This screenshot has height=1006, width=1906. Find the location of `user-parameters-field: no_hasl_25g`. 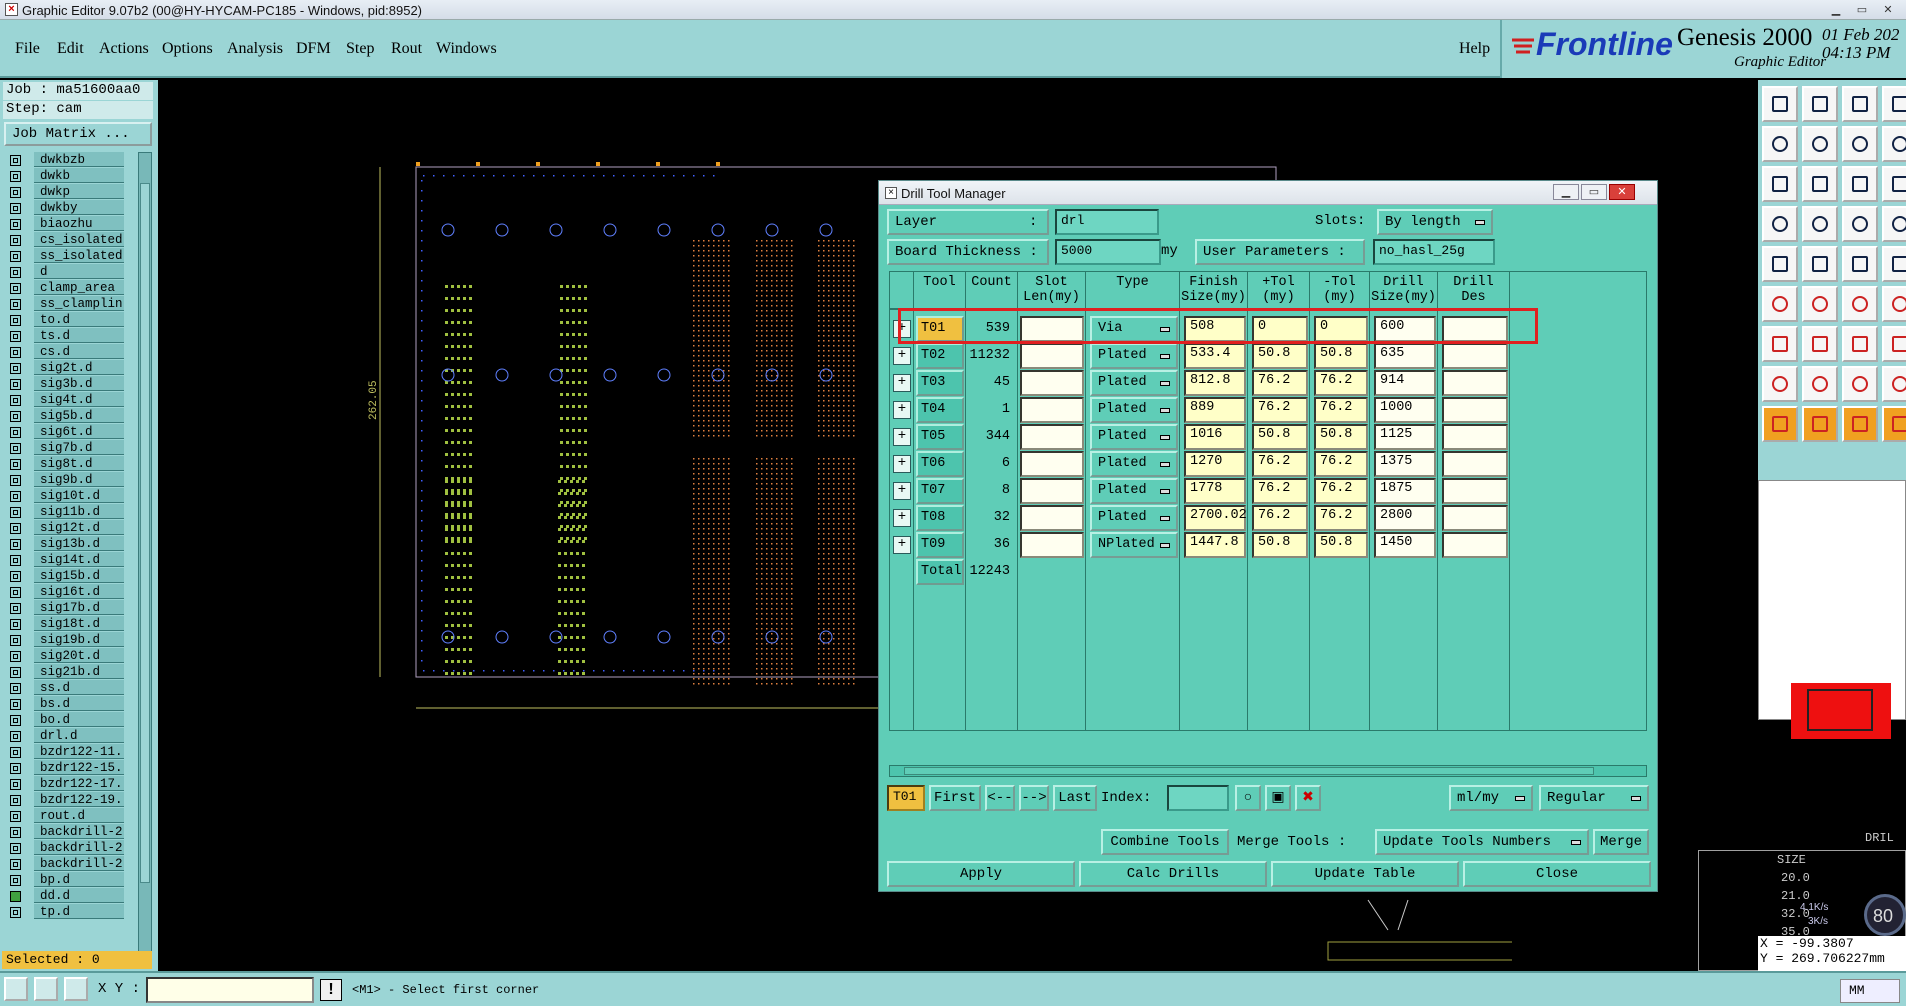

user-parameters-field: no_hasl_25g is located at coordinates (1434, 252).